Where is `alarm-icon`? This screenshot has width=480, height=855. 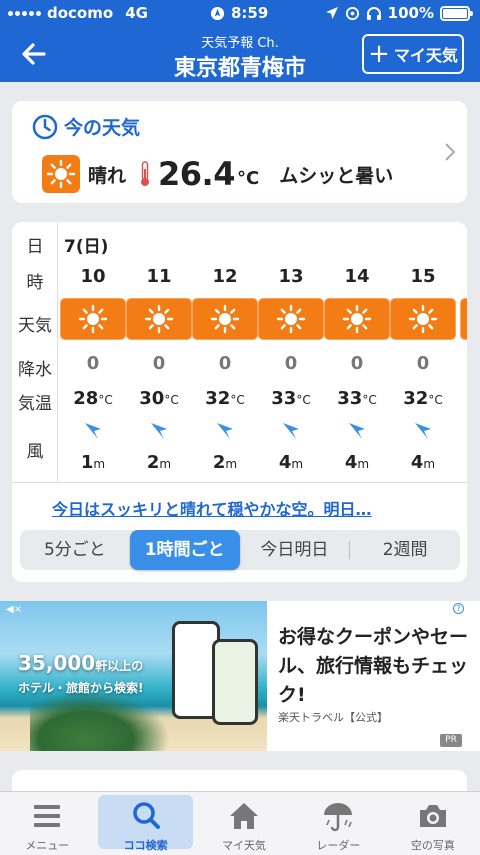
alarm-icon is located at coordinates (352, 13).